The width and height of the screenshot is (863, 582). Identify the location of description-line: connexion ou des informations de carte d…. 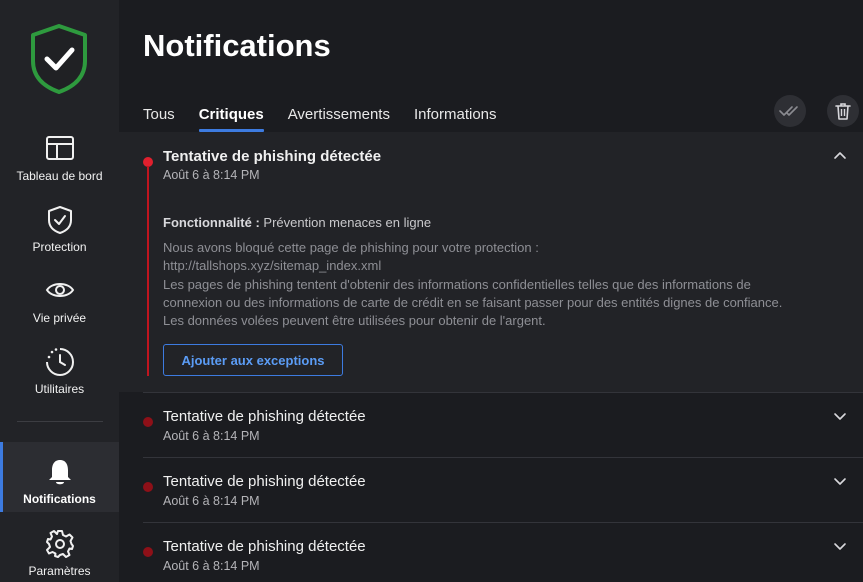
(473, 302).